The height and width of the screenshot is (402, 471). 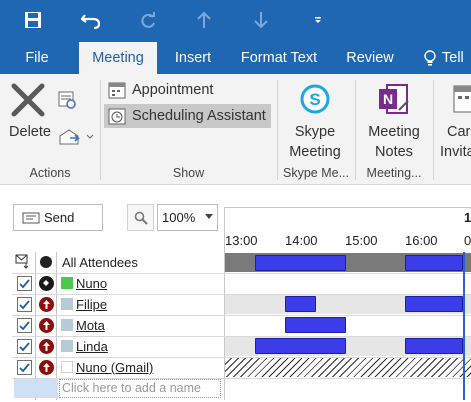 I want to click on tab-meeting: Meeting, so click(x=118, y=58).